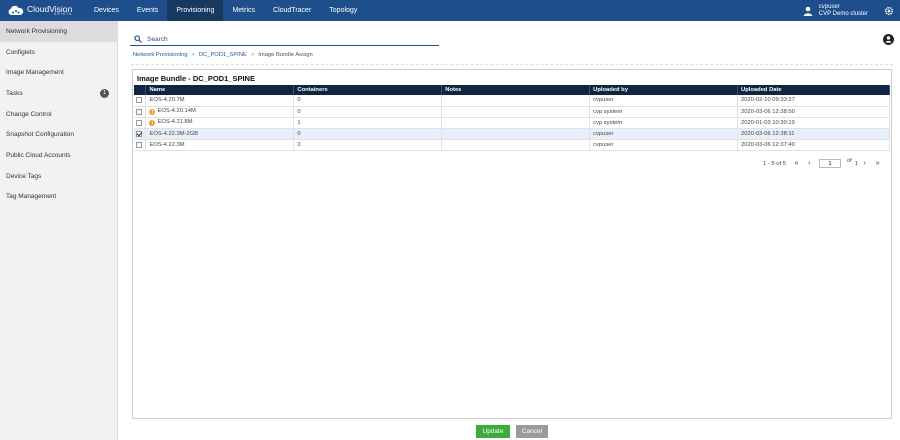 The image size is (900, 440). Describe the element at coordinates (829, 163) in the screenshot. I see `page-number-input` at that location.